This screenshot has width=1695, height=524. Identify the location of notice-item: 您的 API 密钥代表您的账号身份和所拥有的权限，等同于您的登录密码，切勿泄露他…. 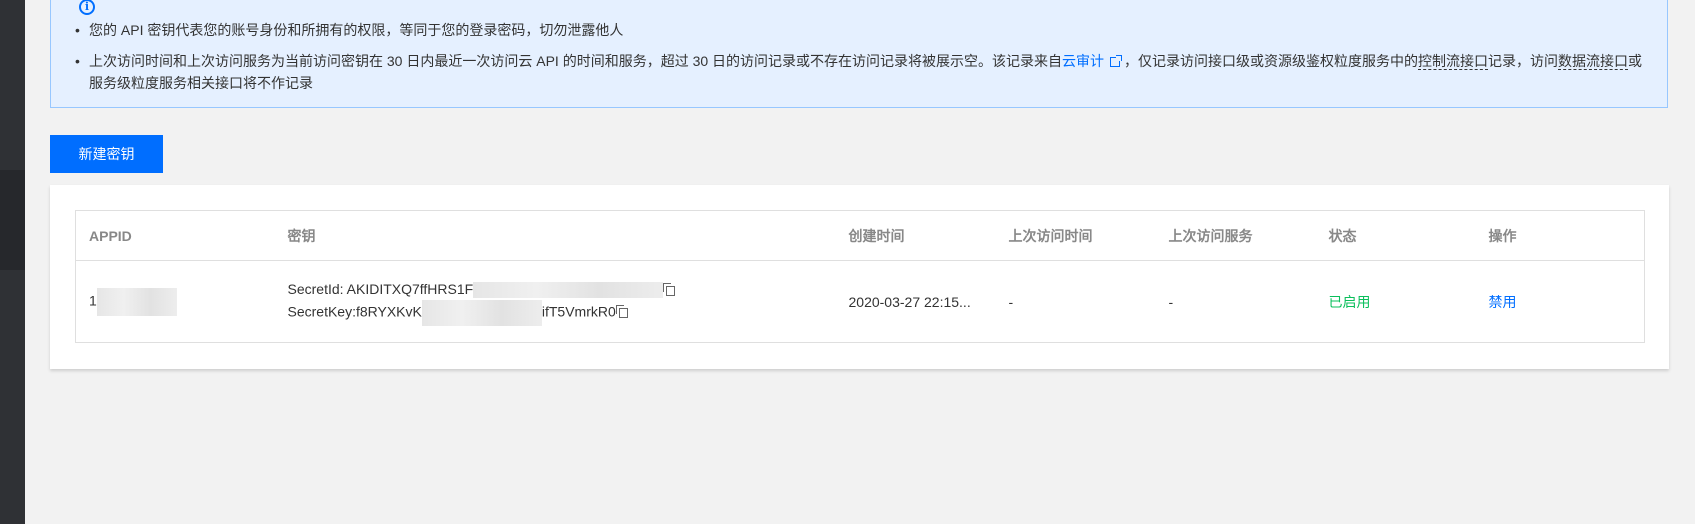
(865, 30).